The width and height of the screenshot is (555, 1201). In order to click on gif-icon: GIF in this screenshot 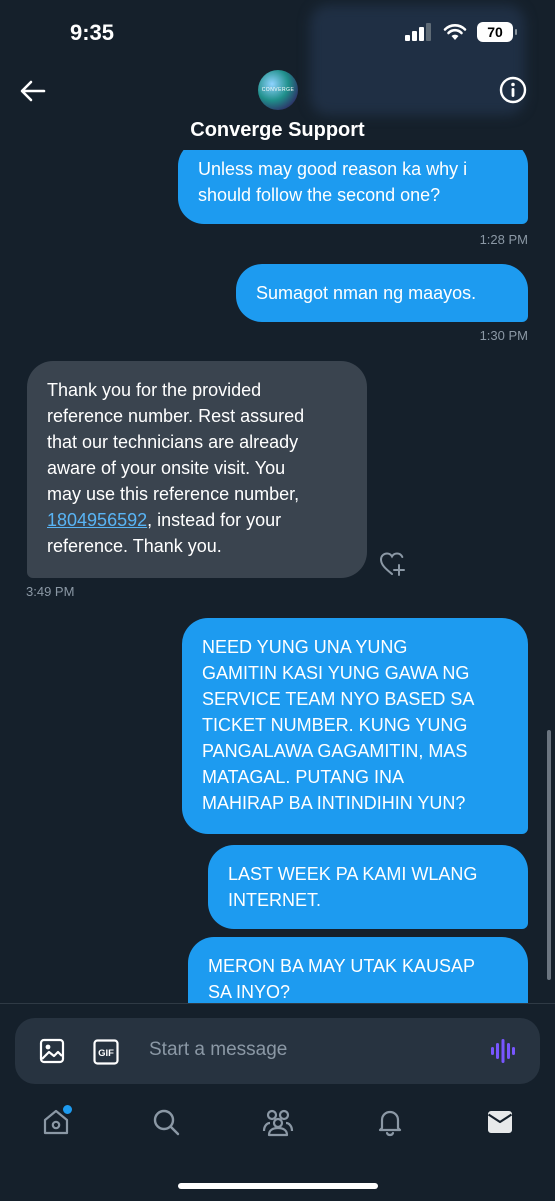, I will do `click(106, 1052)`.